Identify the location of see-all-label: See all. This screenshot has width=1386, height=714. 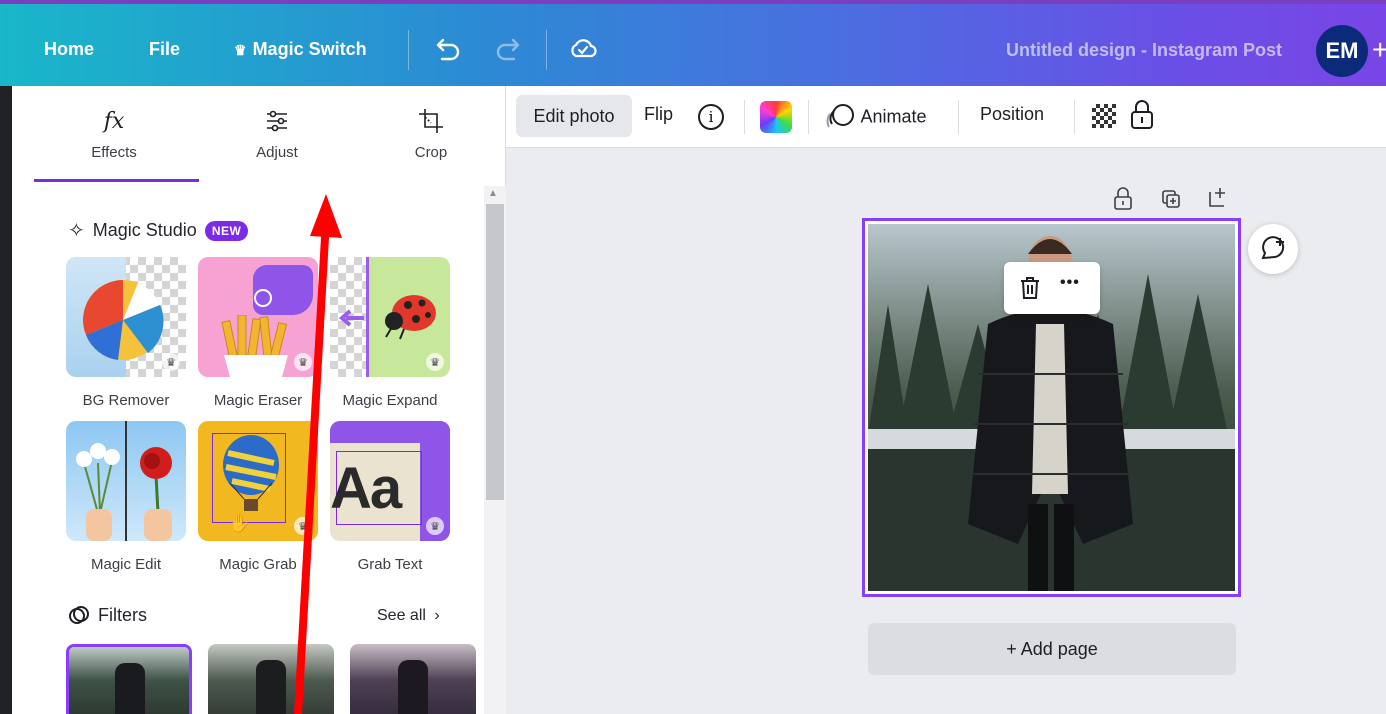
(401, 615).